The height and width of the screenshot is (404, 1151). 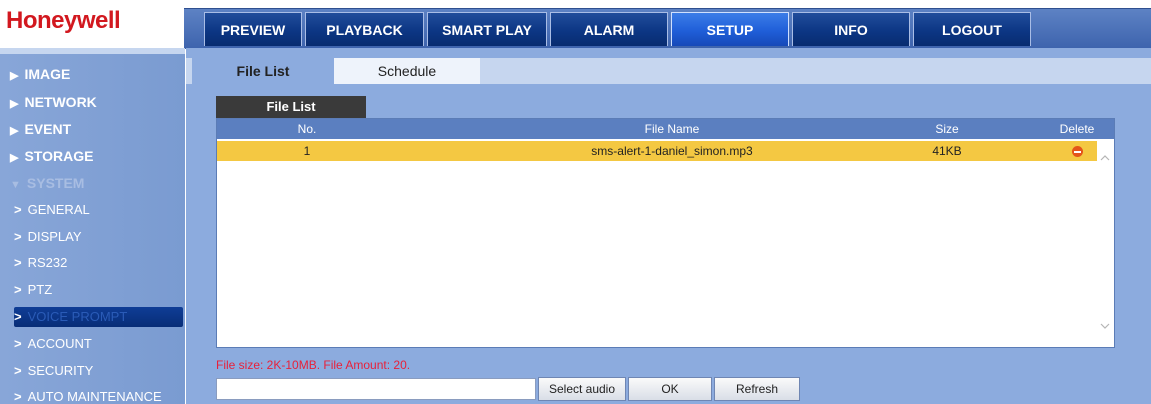 What do you see at coordinates (60, 370) in the screenshot?
I see `sidebar-item-label: SECURITY` at bounding box center [60, 370].